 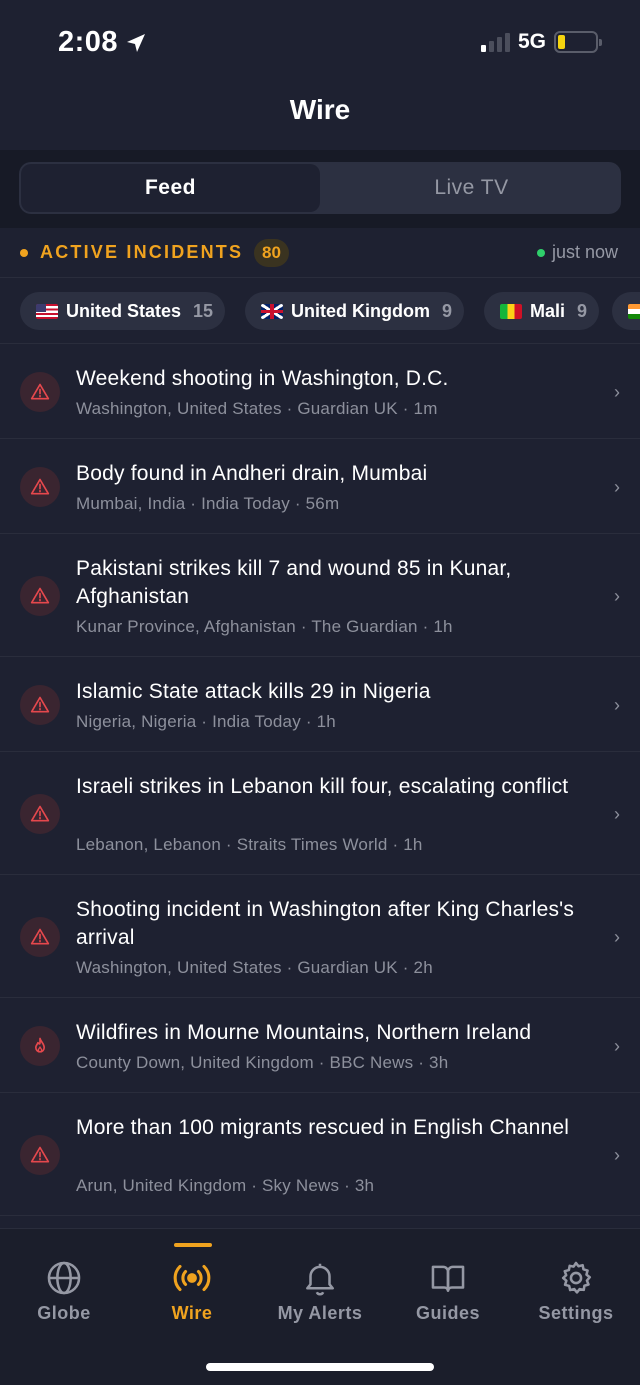 What do you see at coordinates (47, 311) in the screenshot?
I see `us-flag-icon` at bounding box center [47, 311].